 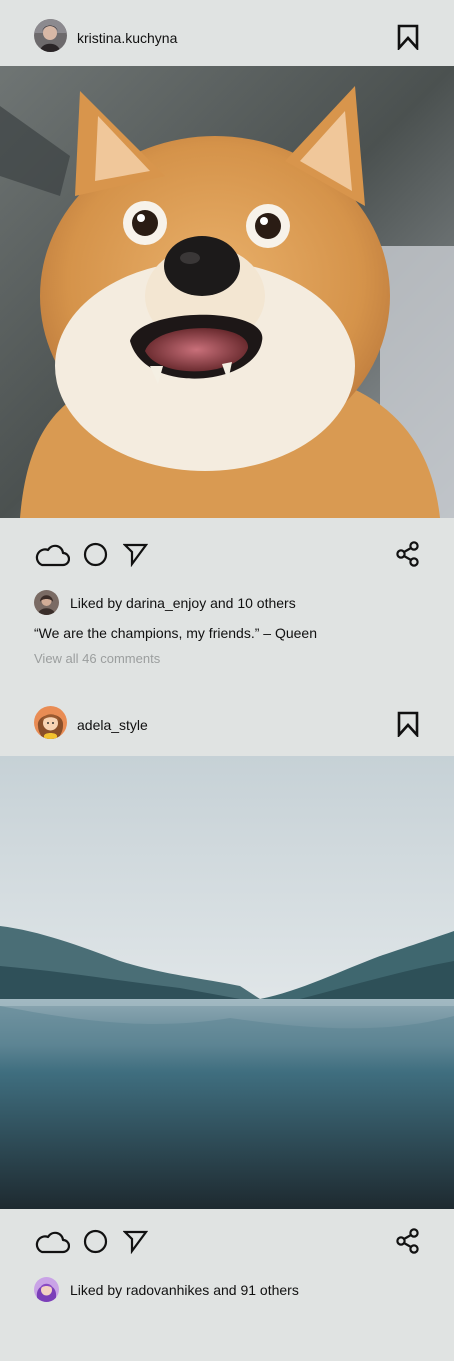 I want to click on view-comments-link: View all 46 comments, so click(x=244, y=677).